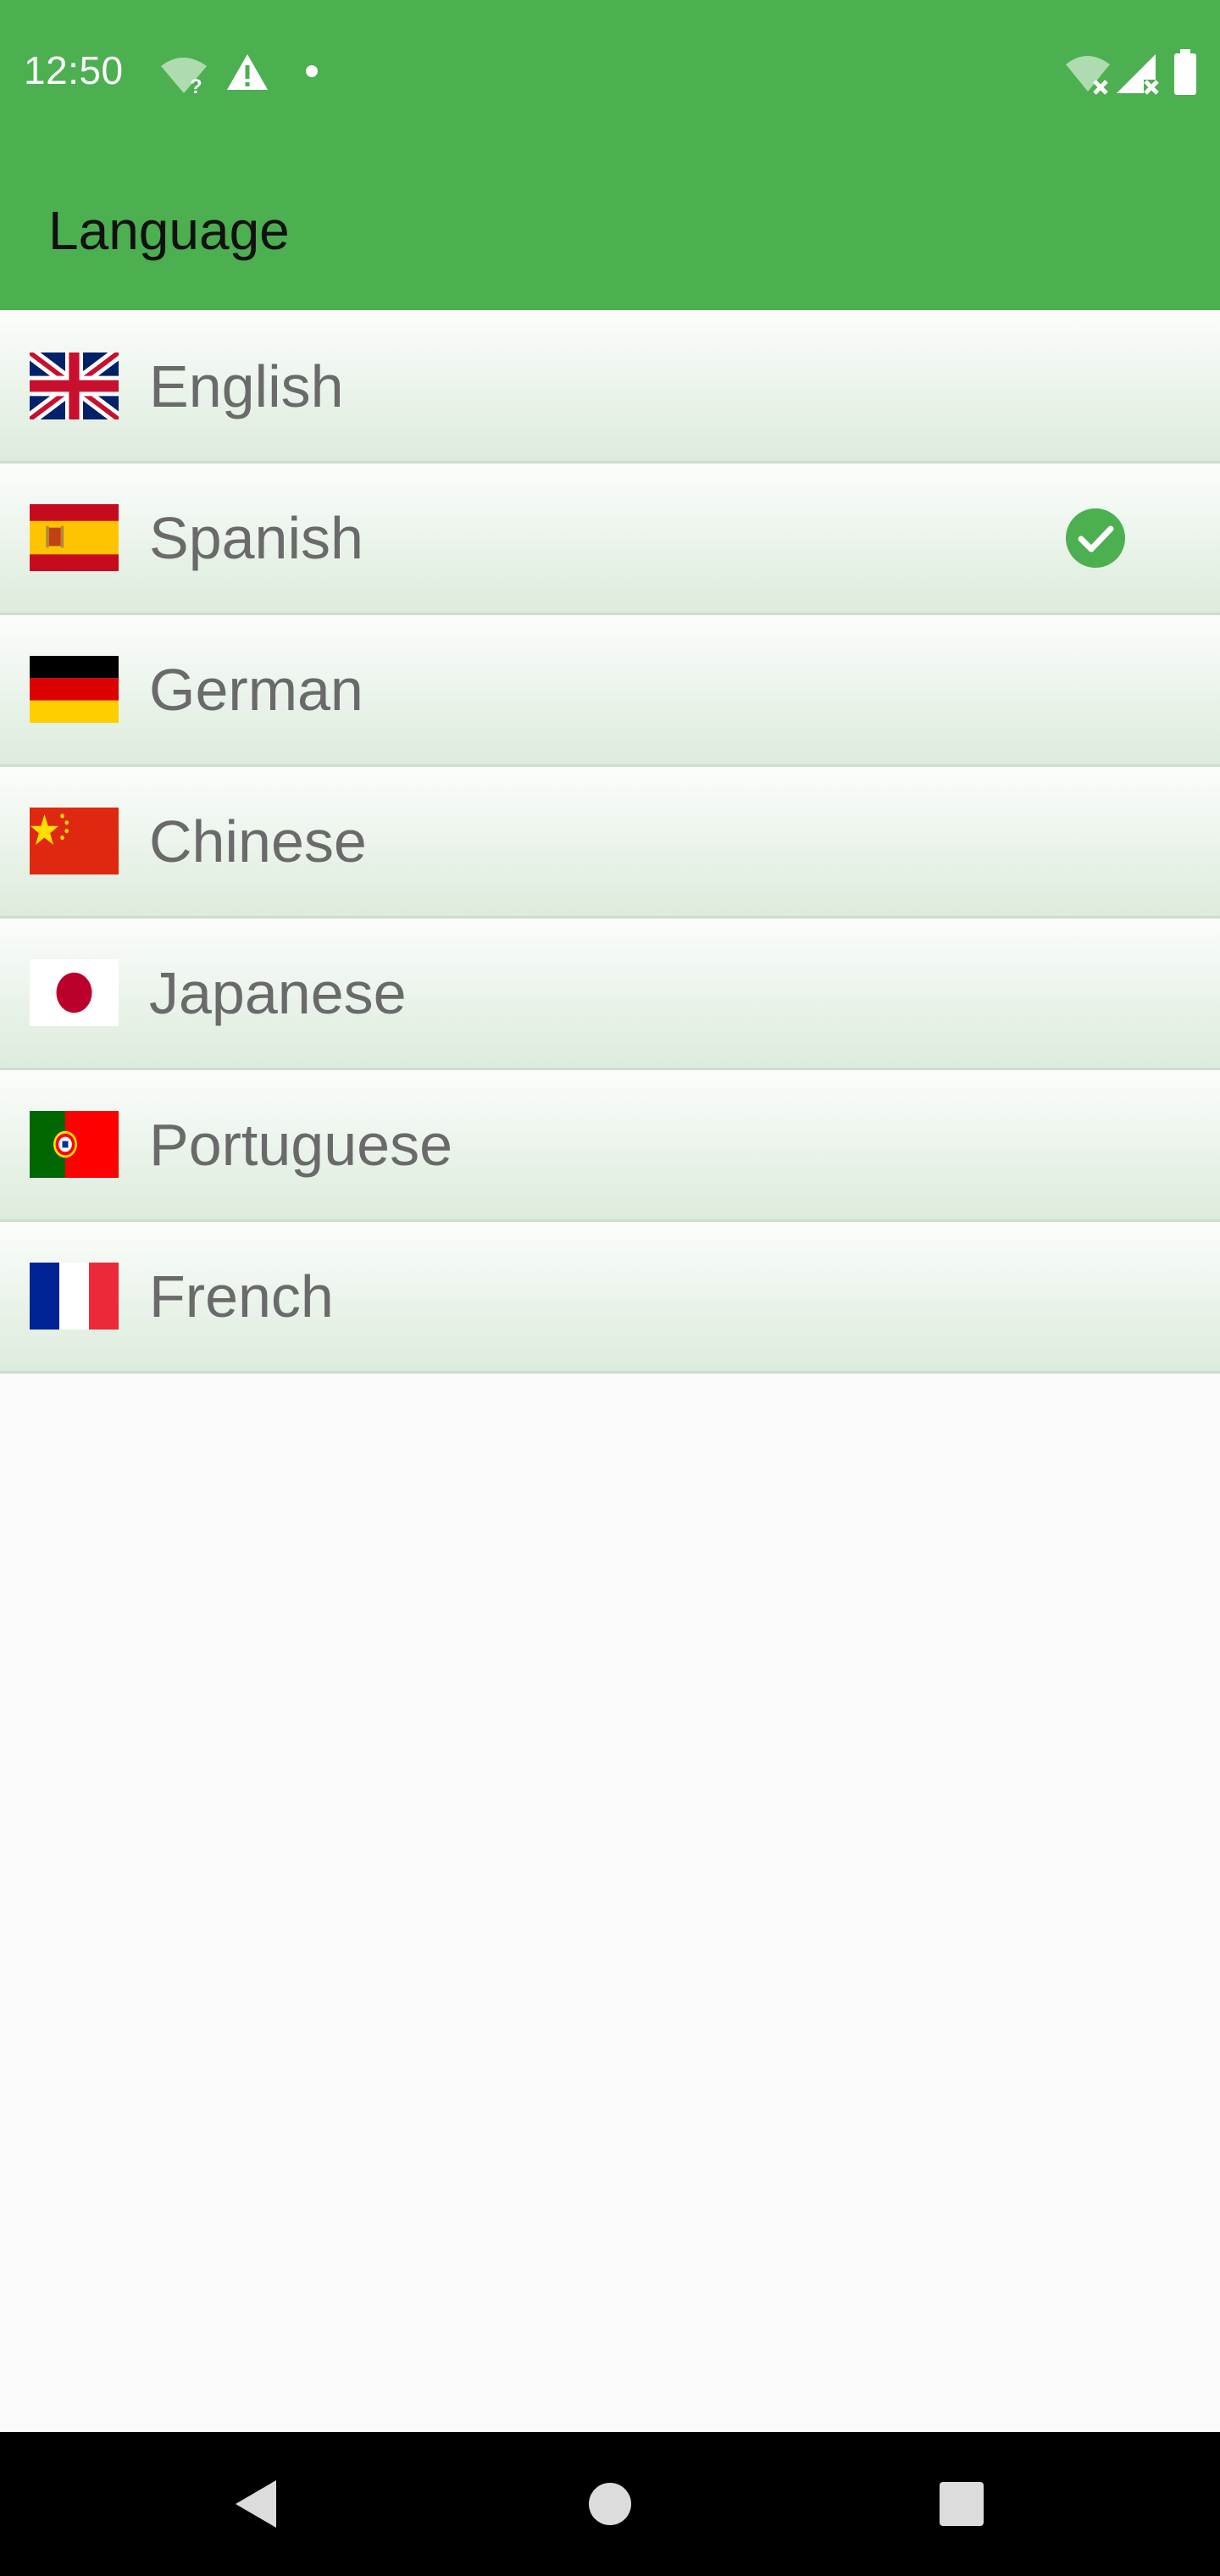 This screenshot has height=2576, width=1220. What do you see at coordinates (610, 388) in the screenshot?
I see `language-item-english: English` at bounding box center [610, 388].